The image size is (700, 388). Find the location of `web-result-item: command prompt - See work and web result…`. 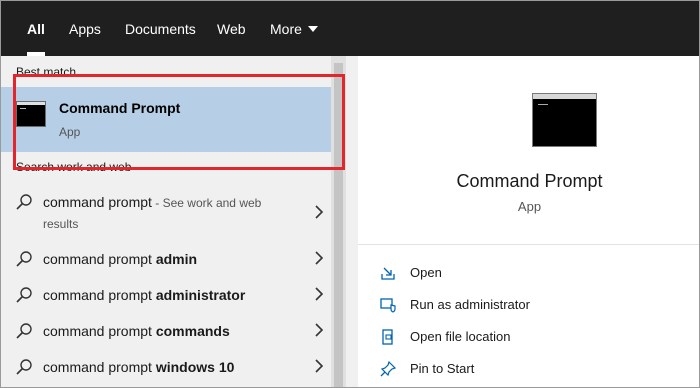

web-result-item: command prompt - See work and web result… is located at coordinates (166, 212).